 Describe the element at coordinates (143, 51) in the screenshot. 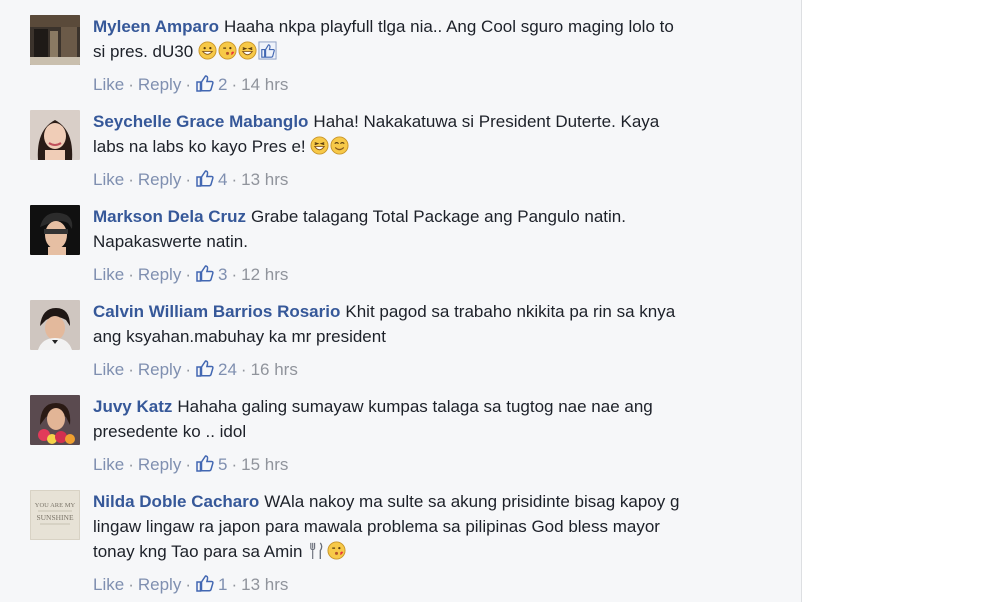

I see `comment-text-line: si pres. dU30` at that location.